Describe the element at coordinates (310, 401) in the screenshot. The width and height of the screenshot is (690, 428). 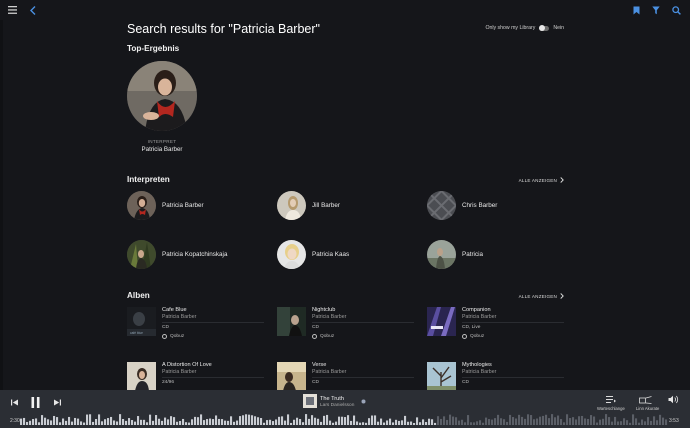
I see `now-playing-cover` at that location.